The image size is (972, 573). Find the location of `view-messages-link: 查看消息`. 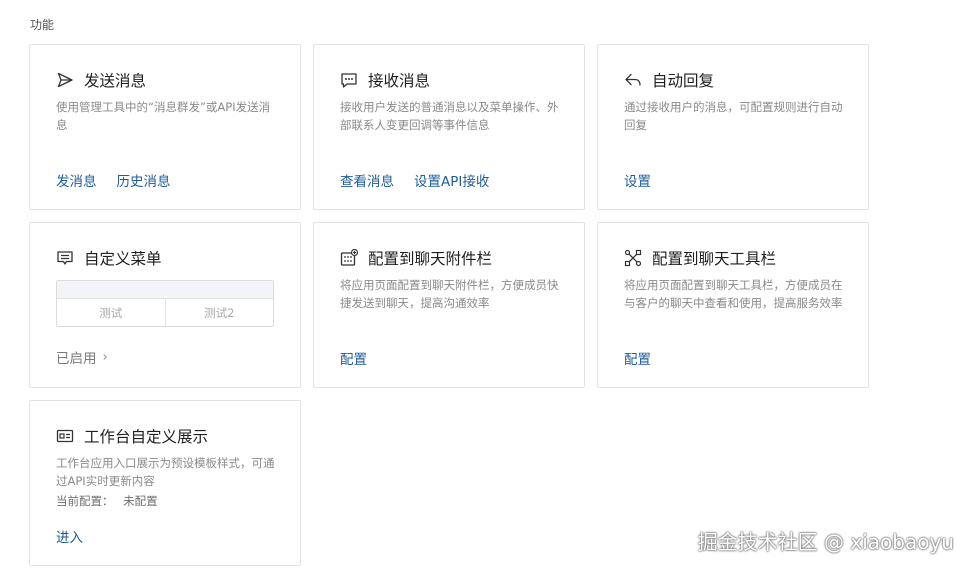

view-messages-link: 查看消息 is located at coordinates (367, 180).